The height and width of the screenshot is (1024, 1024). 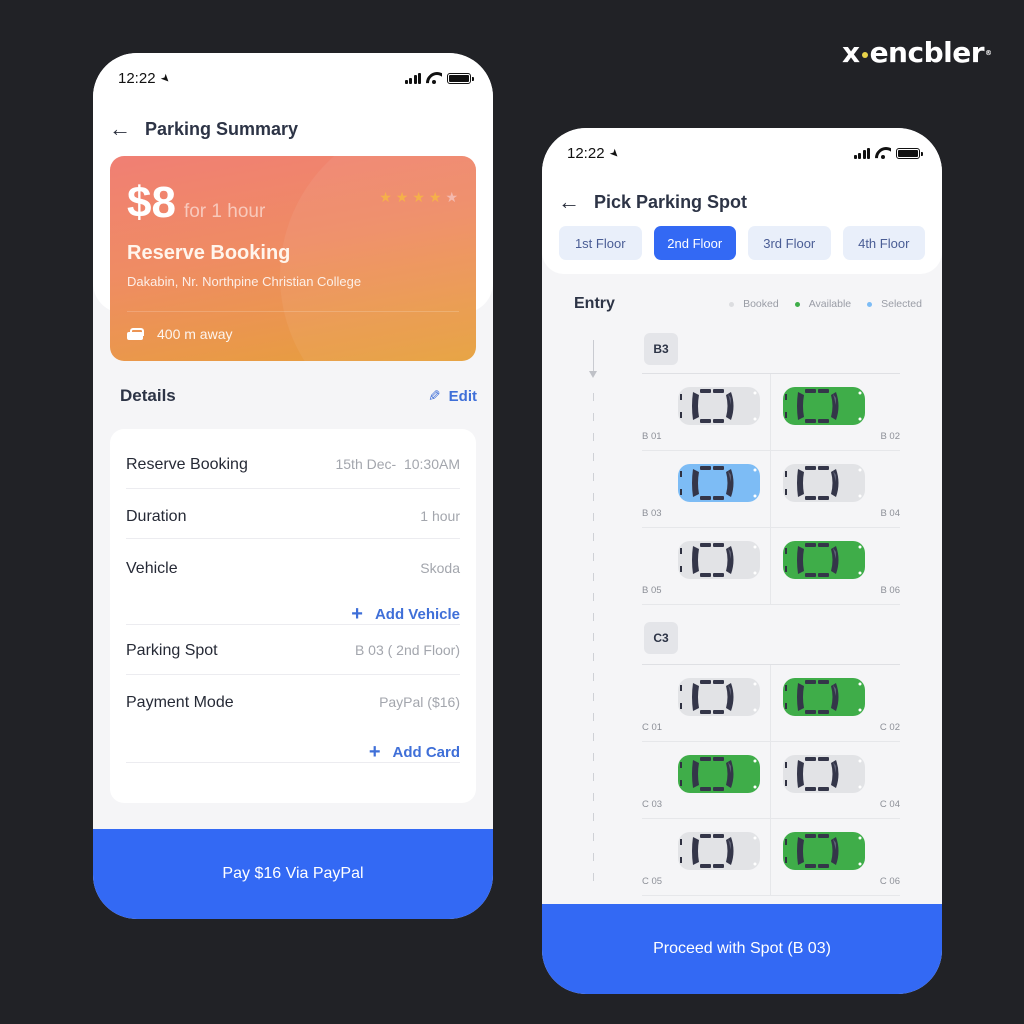 I want to click on tab-3rd-floor: 3rd Floor, so click(x=789, y=243).